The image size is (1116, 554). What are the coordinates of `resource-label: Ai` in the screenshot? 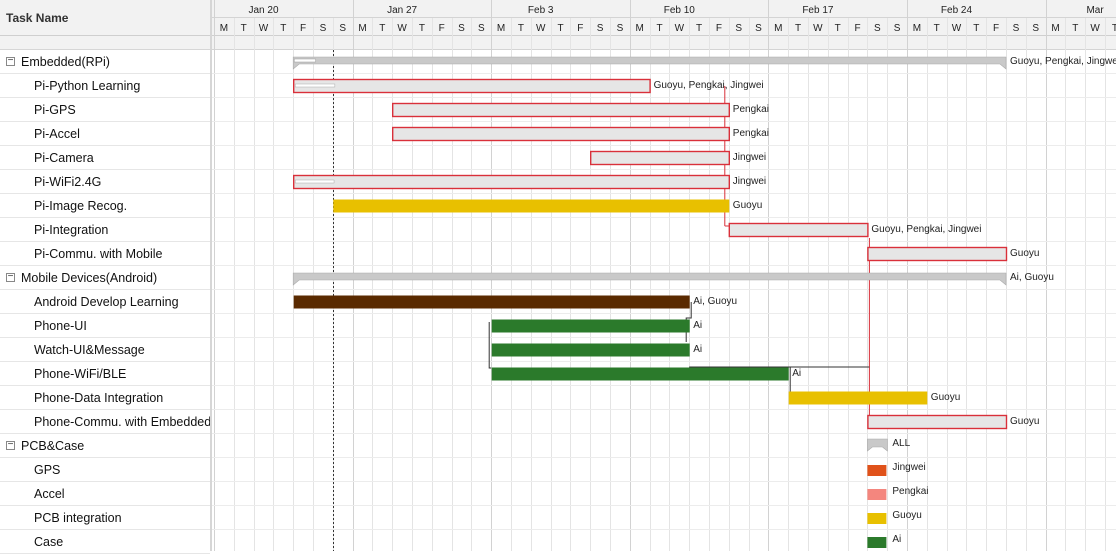 It's located at (796, 373).